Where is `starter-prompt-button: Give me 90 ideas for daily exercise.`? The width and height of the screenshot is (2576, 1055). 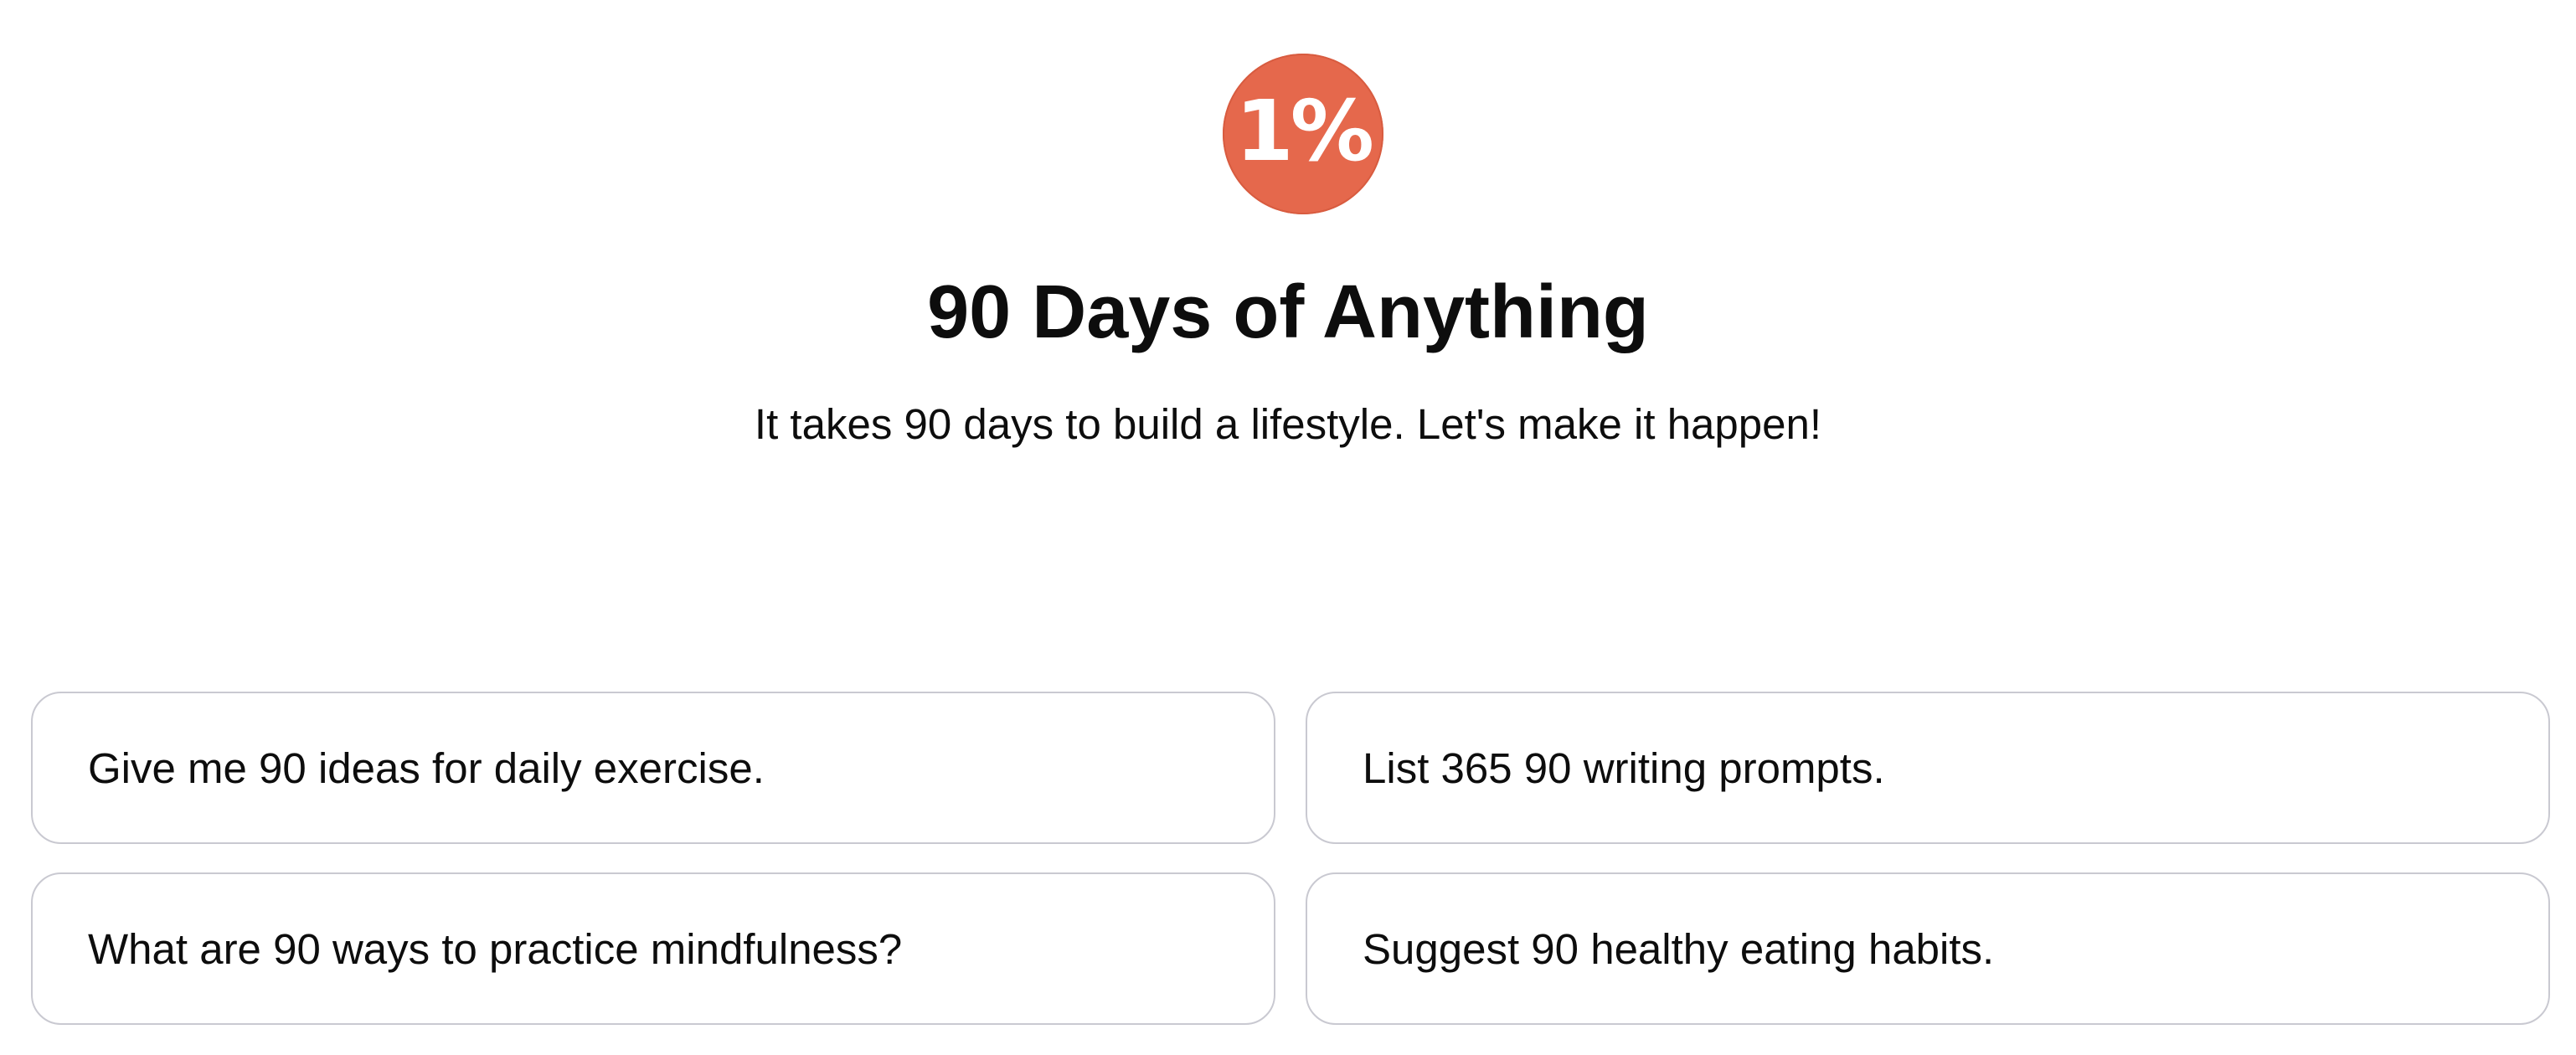 starter-prompt-button: Give me 90 ideas for daily exercise. is located at coordinates (653, 768).